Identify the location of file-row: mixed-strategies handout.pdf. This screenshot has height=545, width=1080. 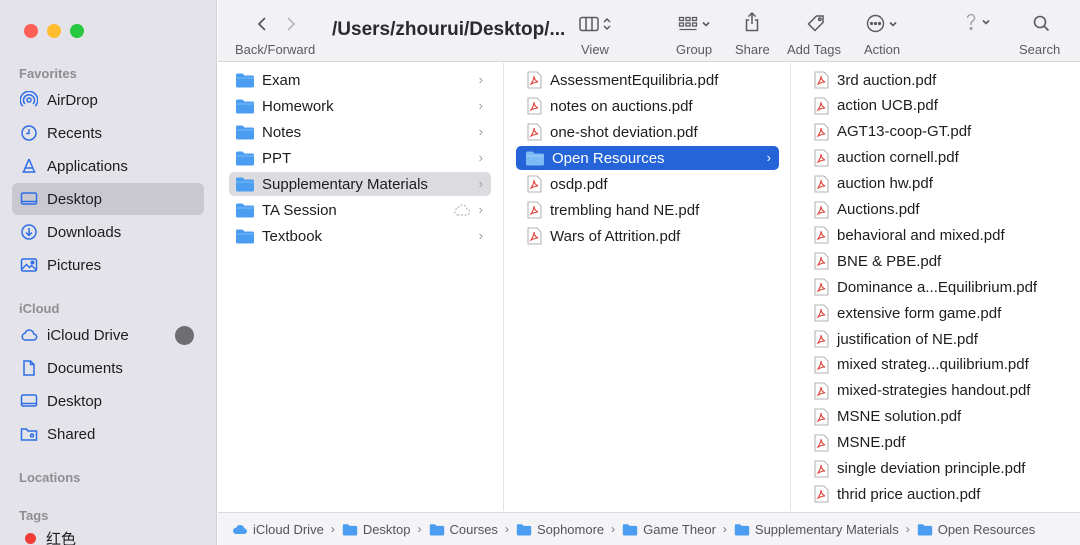
(937, 391).